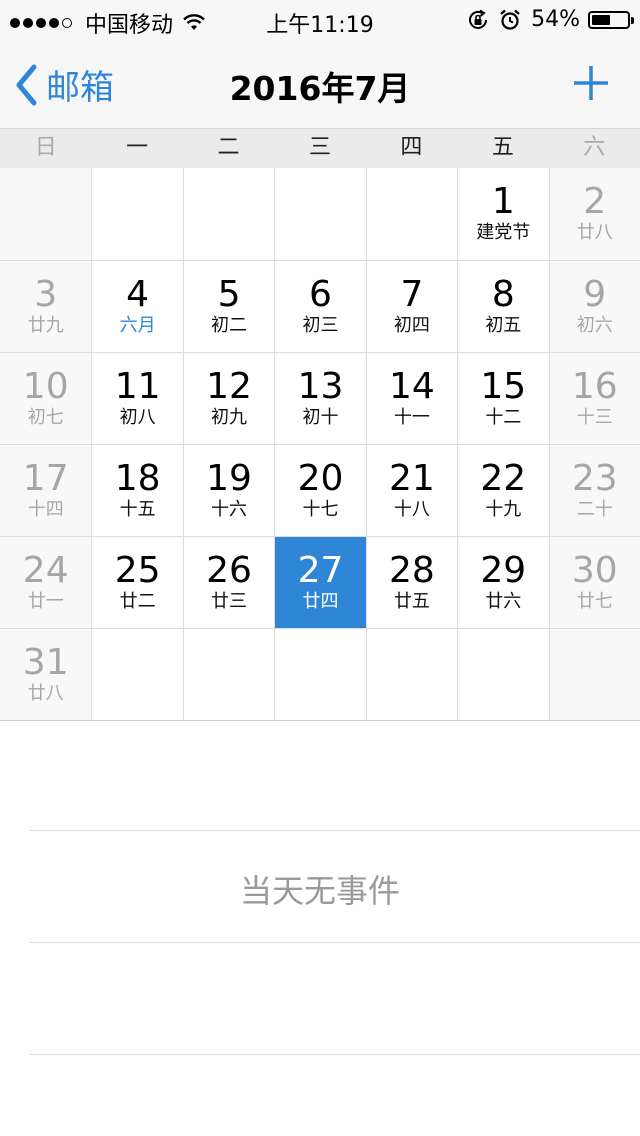 The width and height of the screenshot is (640, 1136). I want to click on day-cell: 7 初四, so click(411, 306).